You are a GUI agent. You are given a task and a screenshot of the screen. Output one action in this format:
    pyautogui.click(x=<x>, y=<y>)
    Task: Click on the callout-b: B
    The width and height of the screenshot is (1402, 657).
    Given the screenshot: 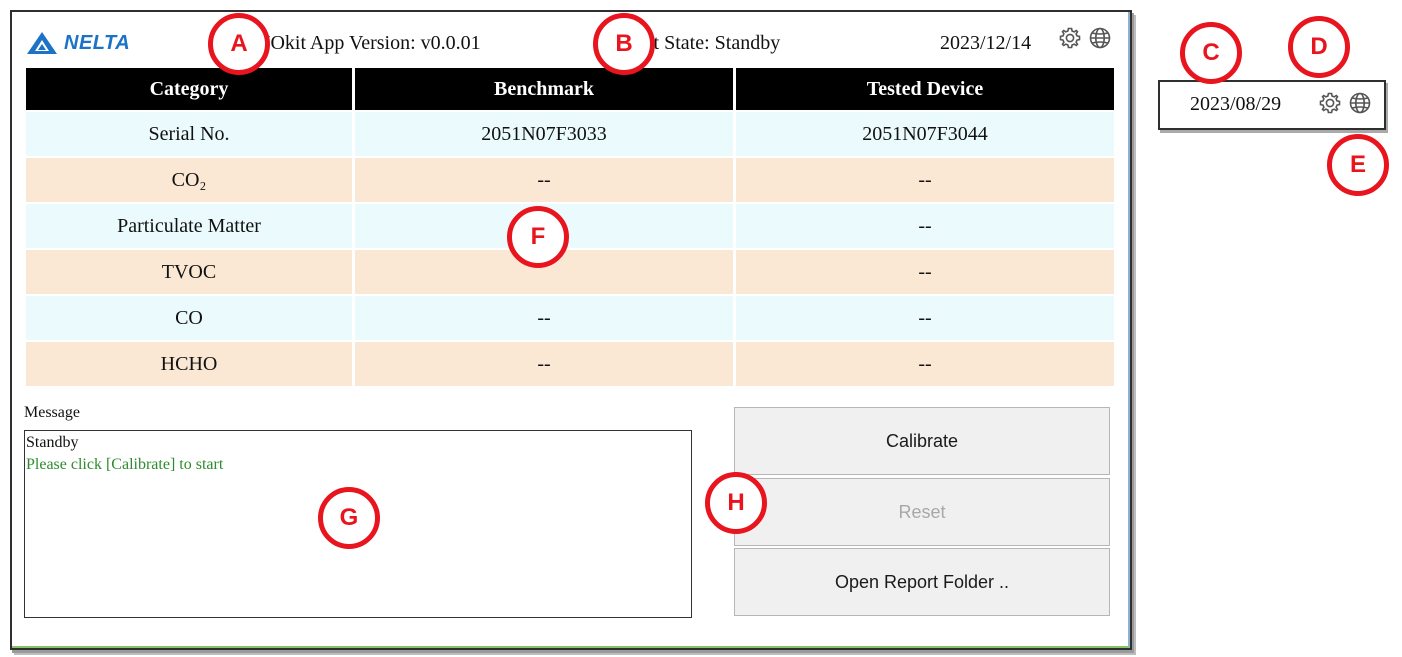 What is the action you would take?
    pyautogui.click(x=624, y=44)
    